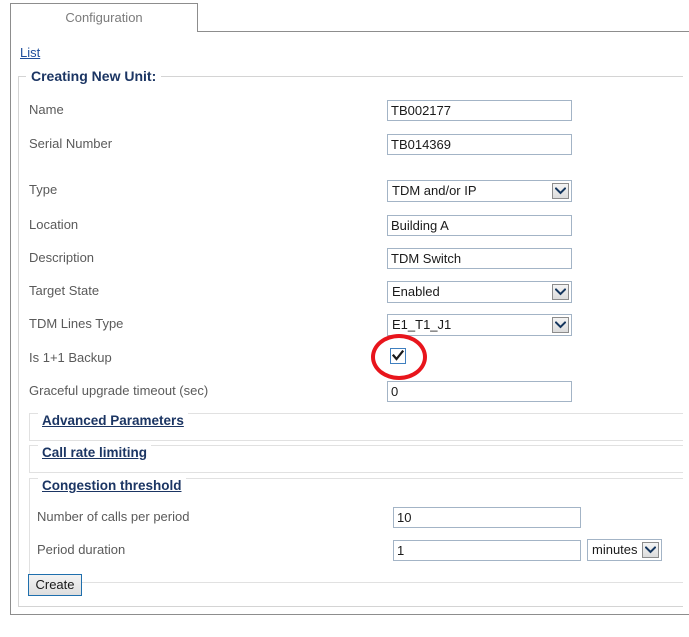  What do you see at coordinates (81, 549) in the screenshot?
I see `label-period-duration: Period duration` at bounding box center [81, 549].